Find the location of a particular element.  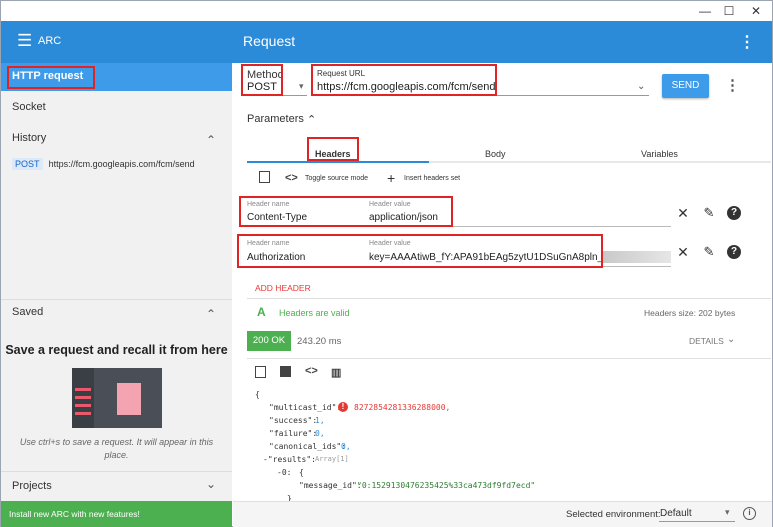

new-features-banner: Install new ARC with new features! is located at coordinates (116, 514).